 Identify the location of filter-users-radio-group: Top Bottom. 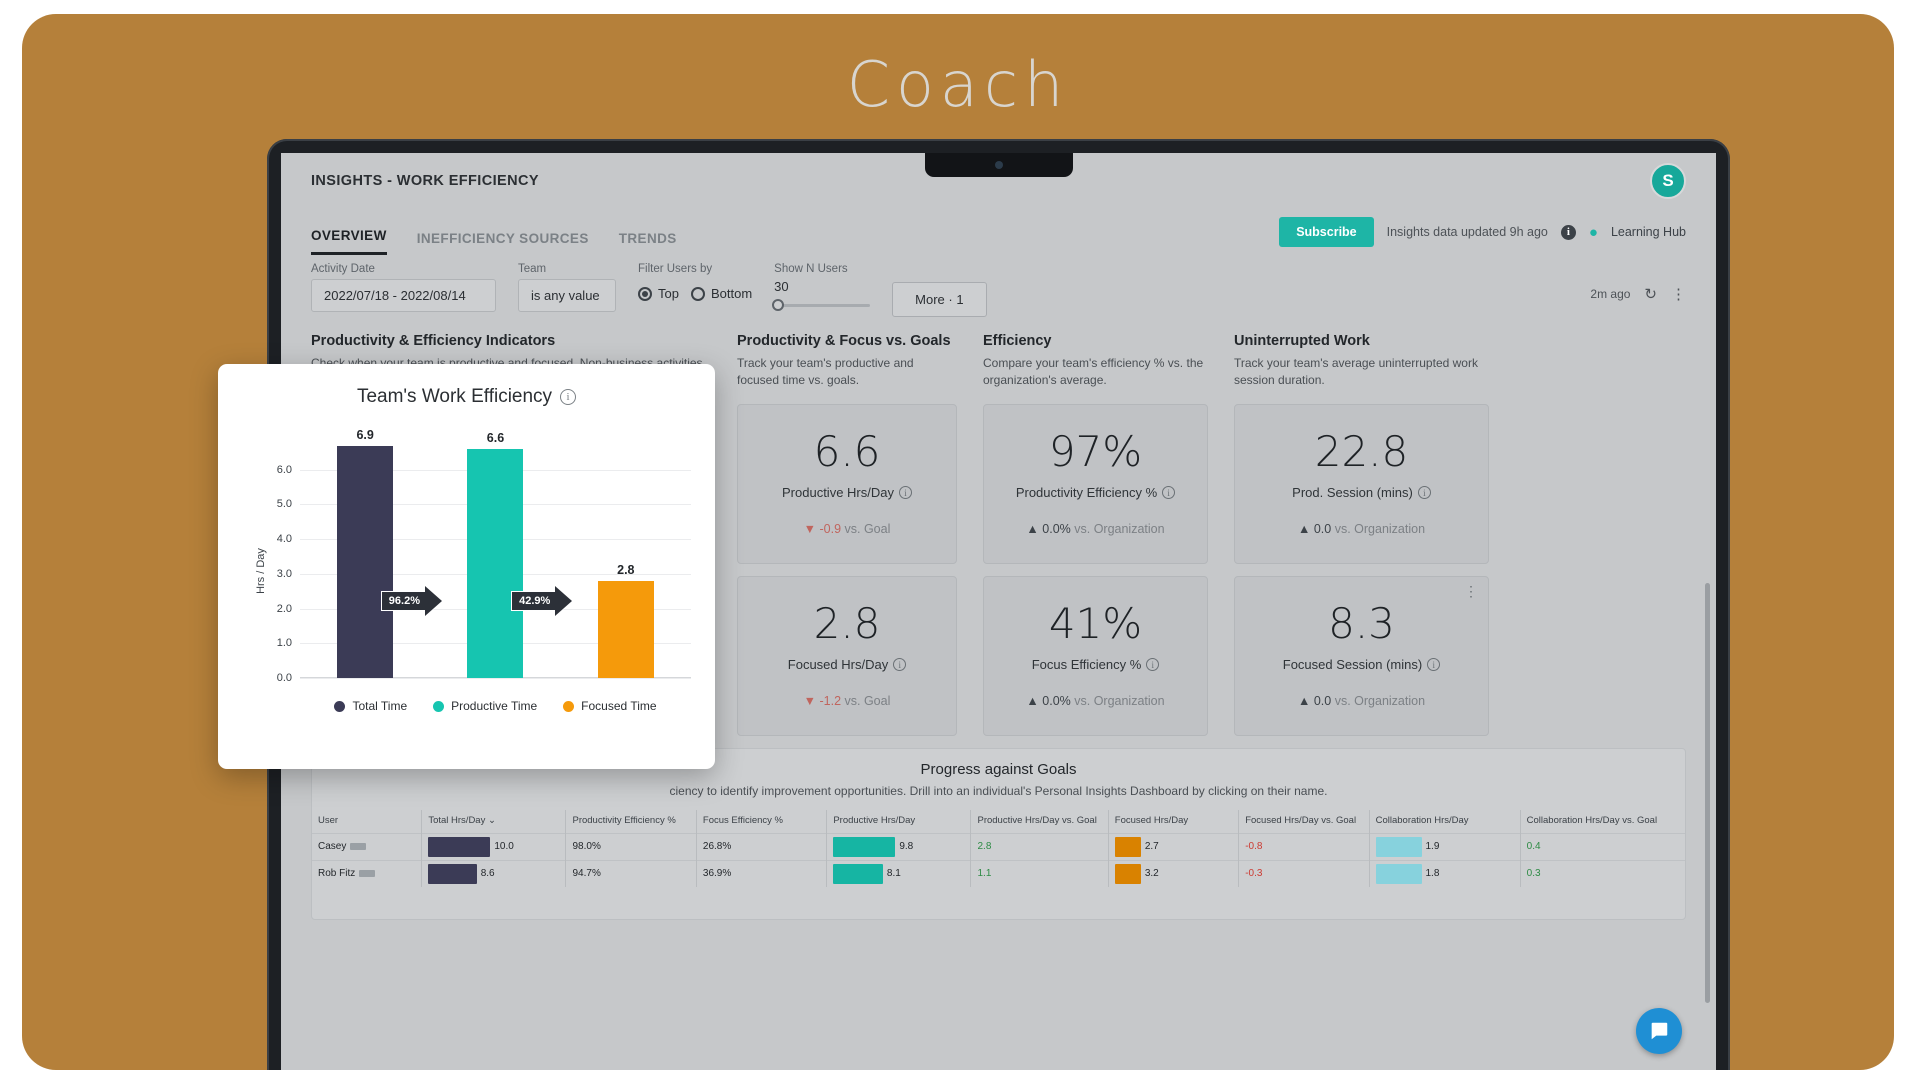
(695, 290).